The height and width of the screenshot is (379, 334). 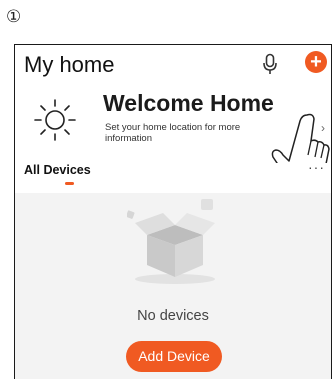 I want to click on header: My home +, so click(x=173, y=65).